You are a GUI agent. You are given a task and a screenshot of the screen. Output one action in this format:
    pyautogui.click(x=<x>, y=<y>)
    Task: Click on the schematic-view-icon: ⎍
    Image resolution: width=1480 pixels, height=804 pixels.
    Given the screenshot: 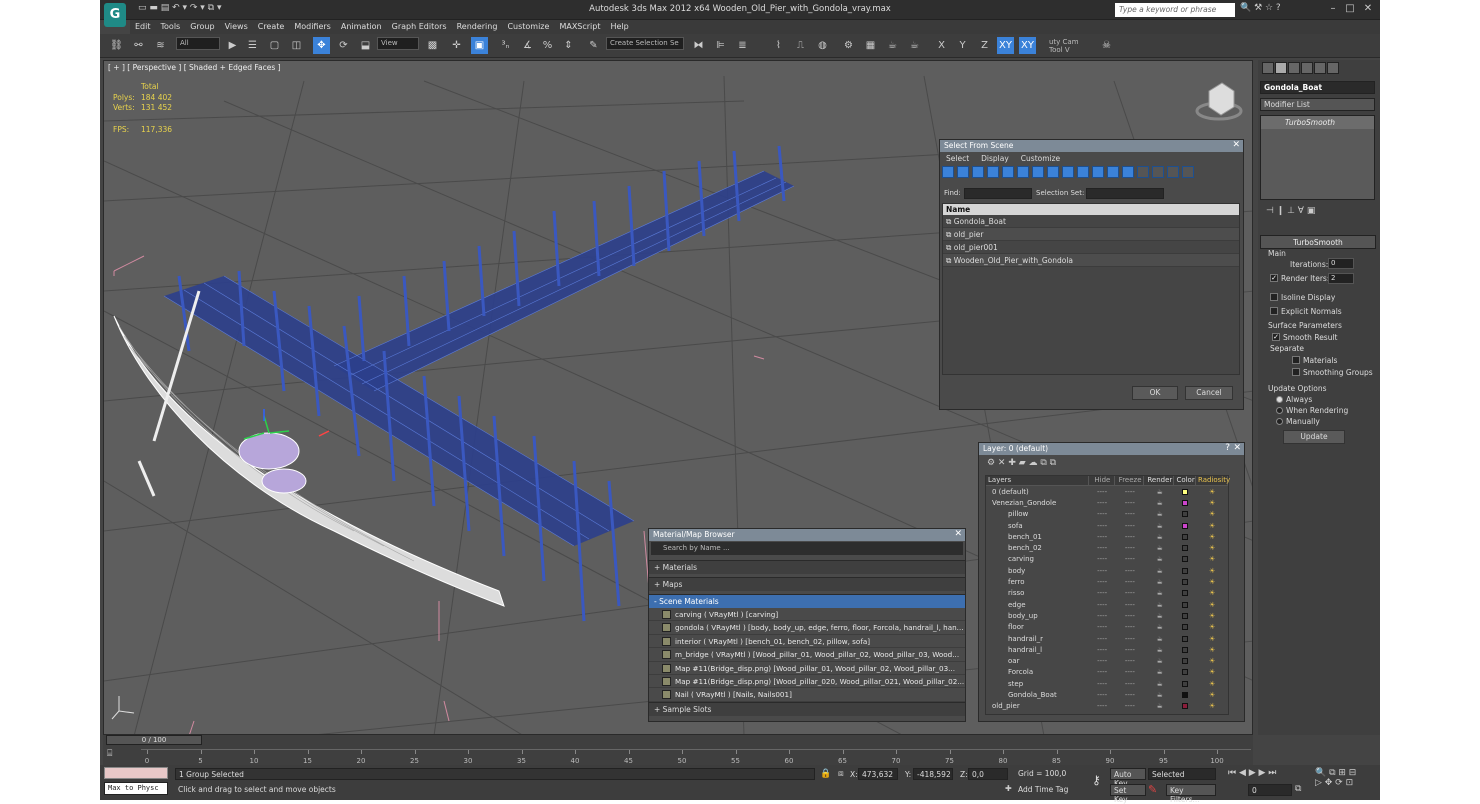 What is the action you would take?
    pyautogui.click(x=800, y=45)
    